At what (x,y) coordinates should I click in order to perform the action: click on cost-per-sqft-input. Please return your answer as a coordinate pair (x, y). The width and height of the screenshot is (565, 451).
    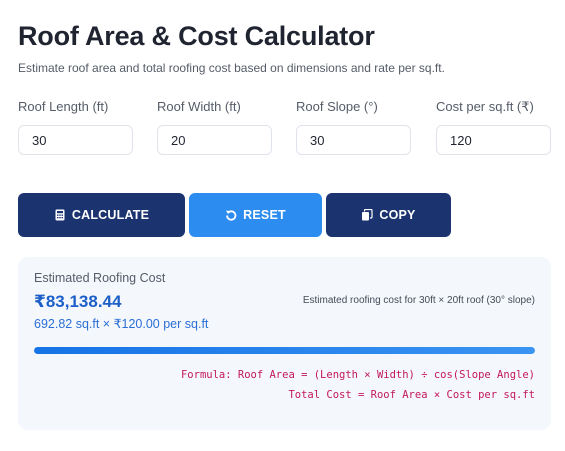
    Looking at the image, I should click on (493, 140).